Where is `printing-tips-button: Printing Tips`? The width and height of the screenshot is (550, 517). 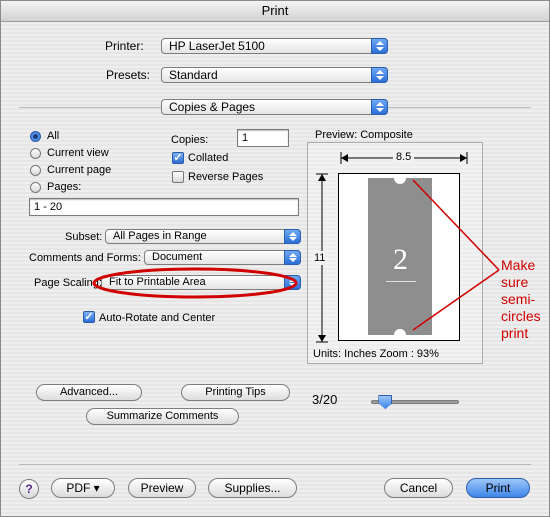 printing-tips-button: Printing Tips is located at coordinates (235, 392).